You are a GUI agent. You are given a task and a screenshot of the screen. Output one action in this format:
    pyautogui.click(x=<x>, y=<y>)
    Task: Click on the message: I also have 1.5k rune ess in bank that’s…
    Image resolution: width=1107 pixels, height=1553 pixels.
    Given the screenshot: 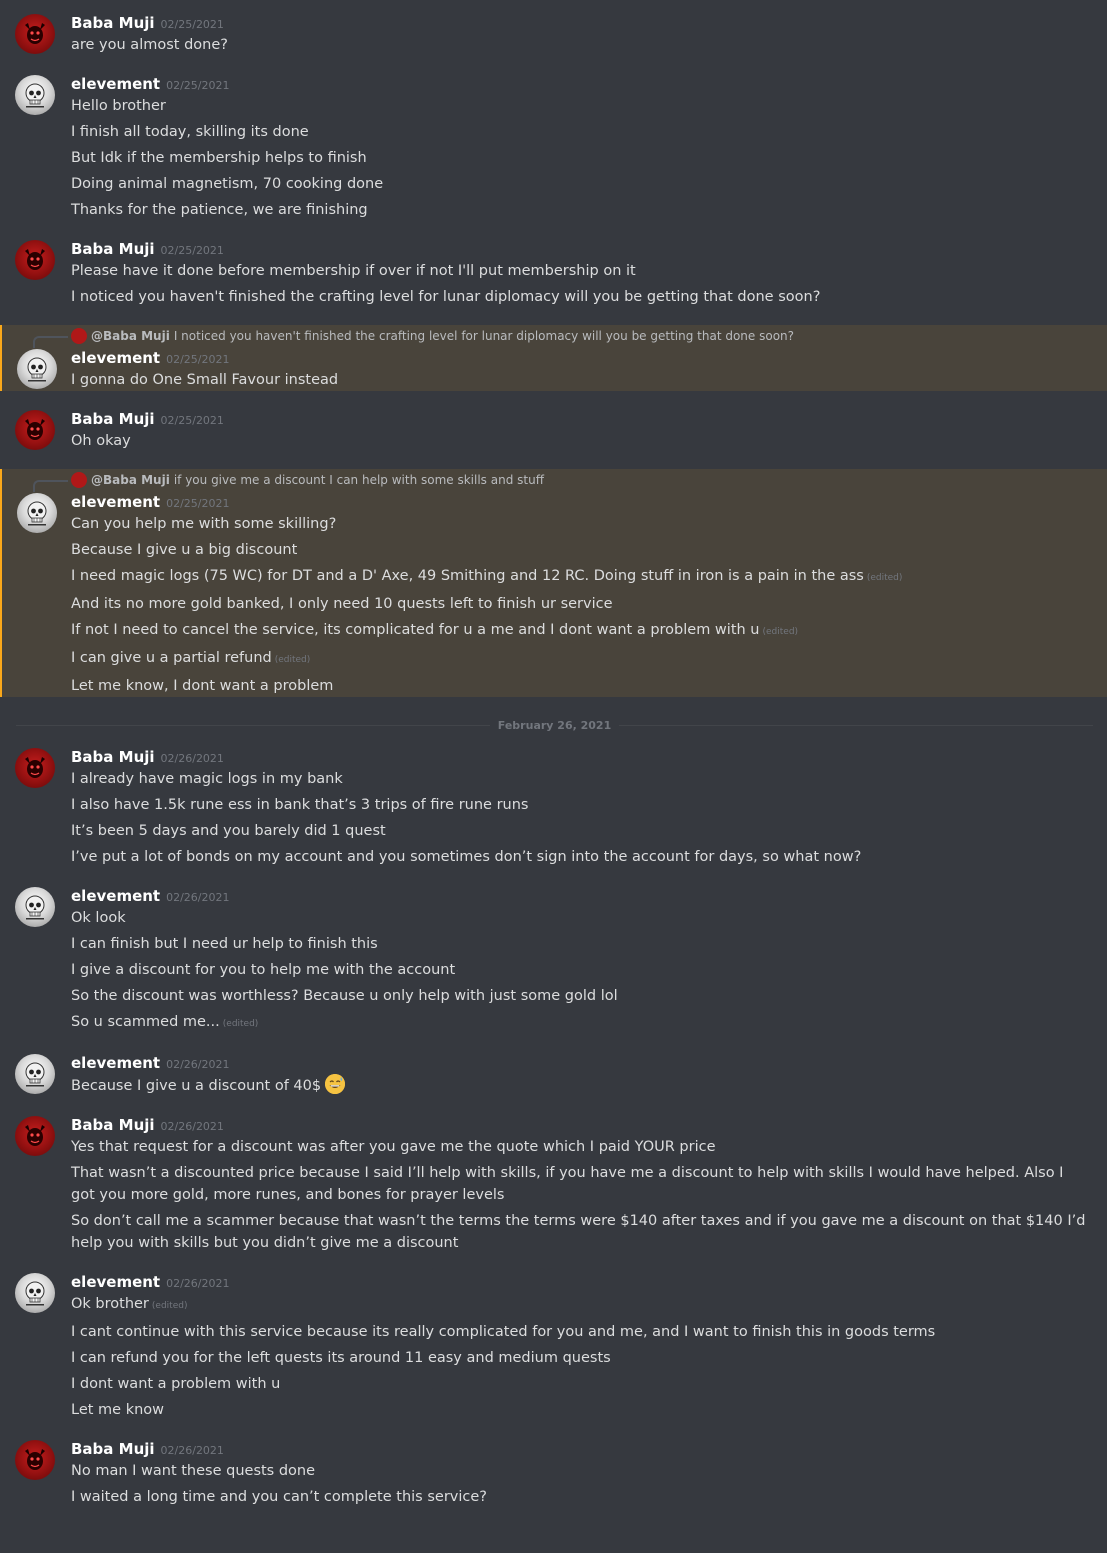 What is the action you would take?
    pyautogui.click(x=581, y=805)
    